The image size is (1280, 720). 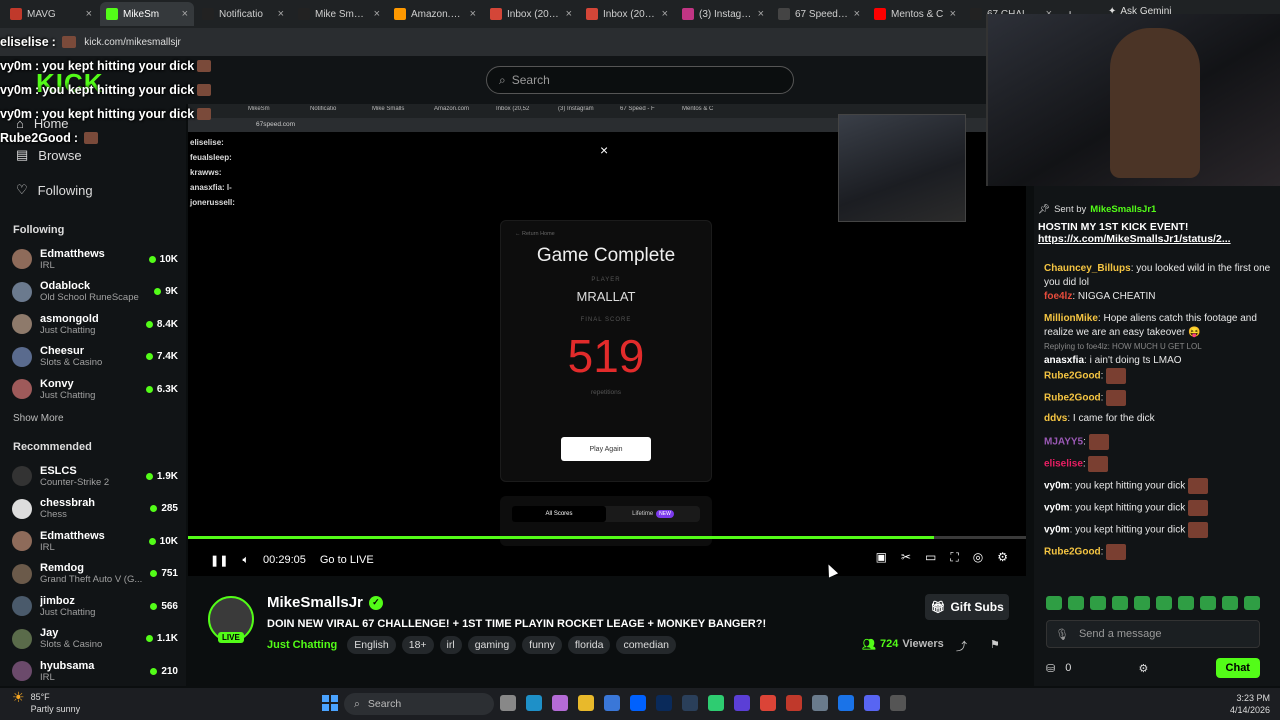 What do you see at coordinates (640, 80) in the screenshot?
I see `search-input: ⌕ Search` at bounding box center [640, 80].